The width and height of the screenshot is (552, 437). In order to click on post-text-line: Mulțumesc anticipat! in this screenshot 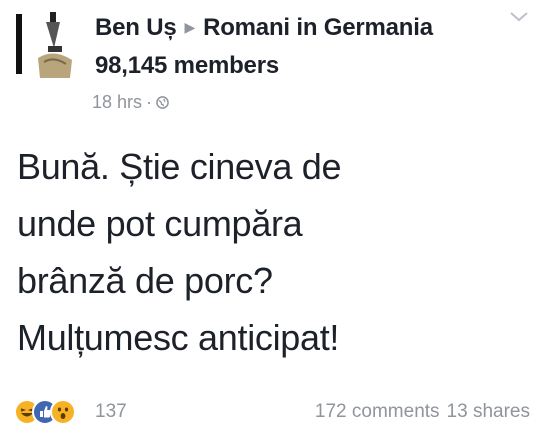, I will do `click(178, 337)`.